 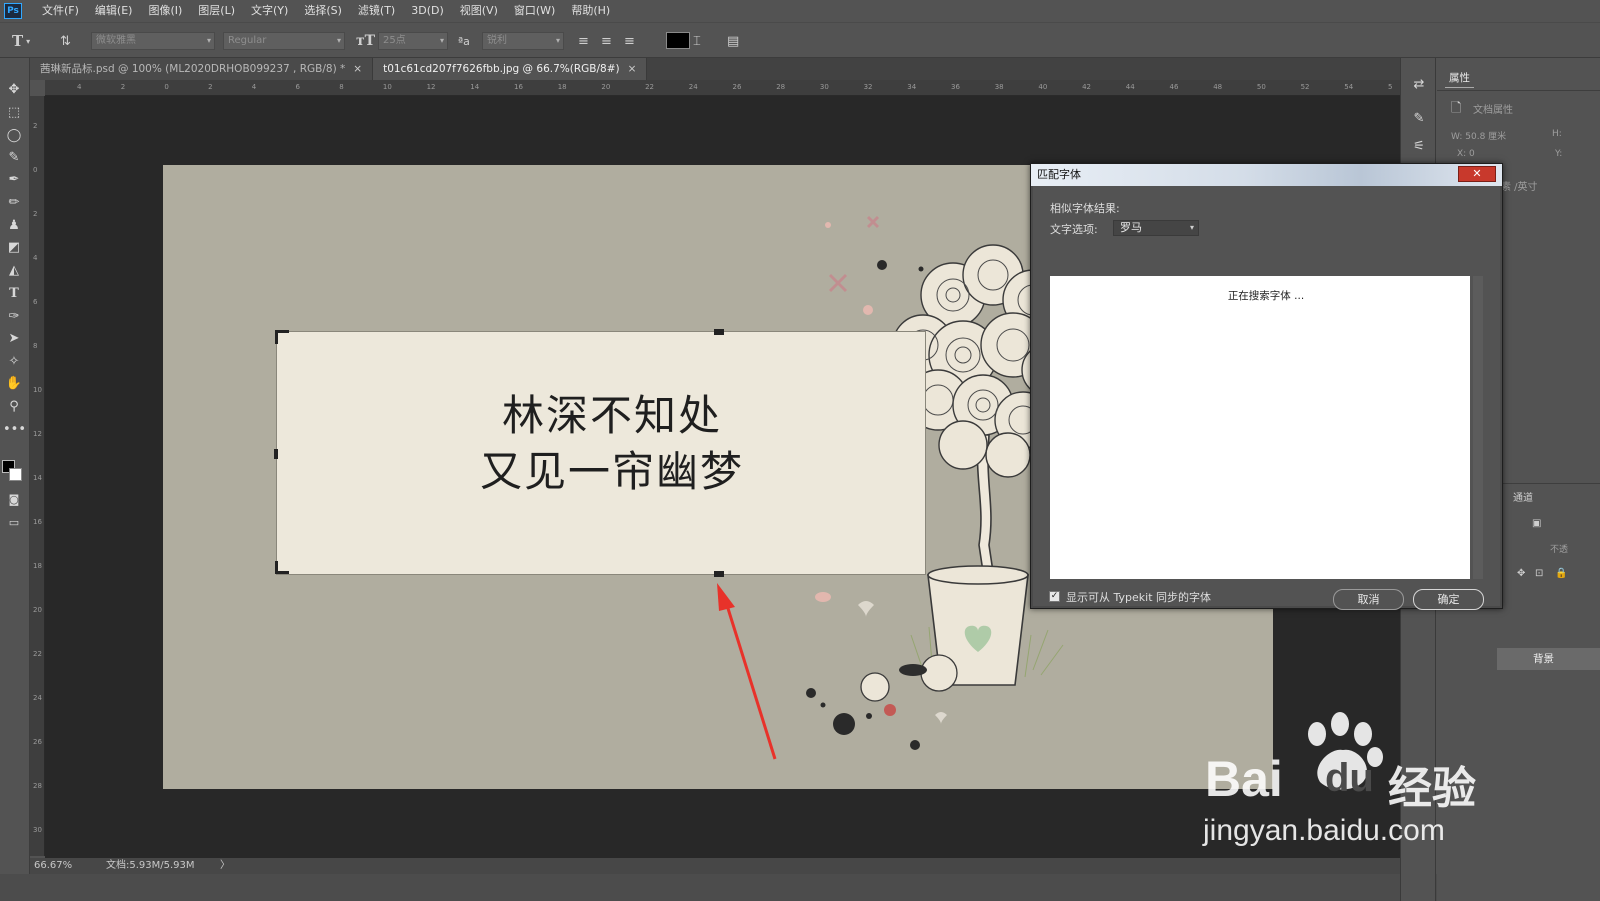 I want to click on quick-select-tool-icon: ✎, so click(x=14, y=158).